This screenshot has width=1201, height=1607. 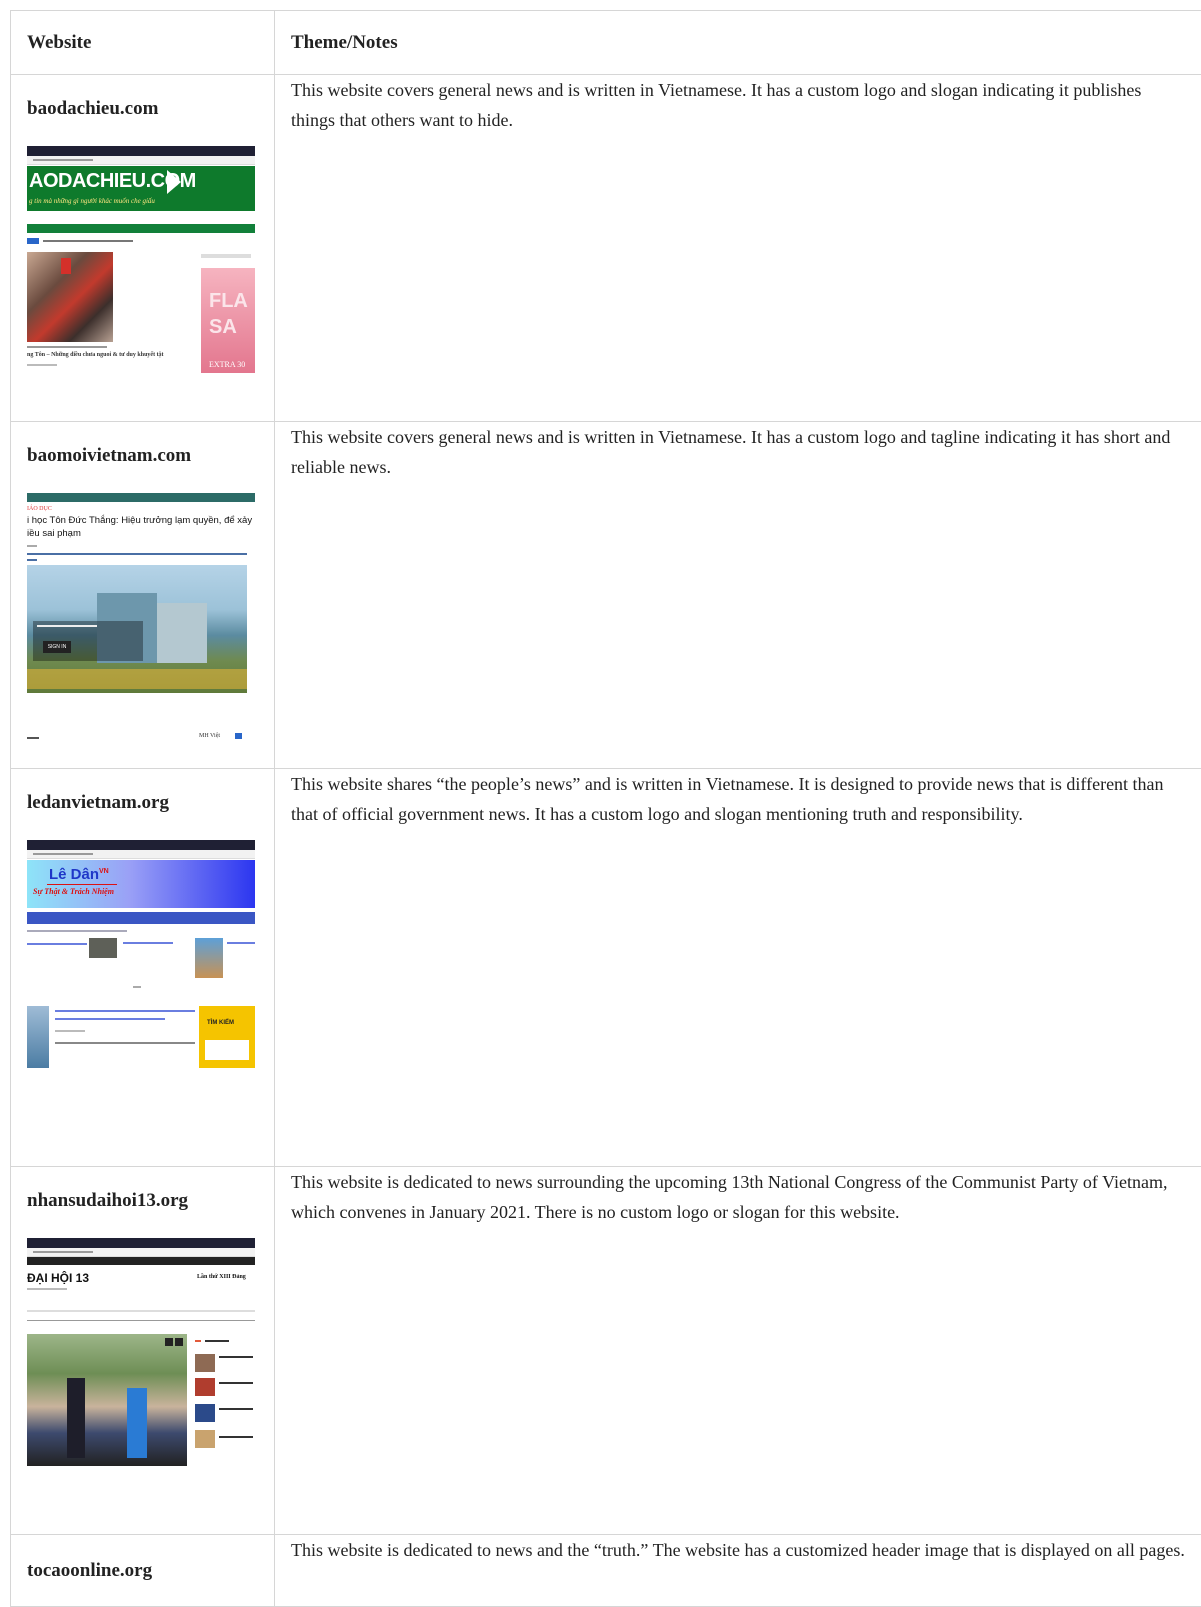 I want to click on website-cell: tocaoonline.org, so click(x=143, y=1571).